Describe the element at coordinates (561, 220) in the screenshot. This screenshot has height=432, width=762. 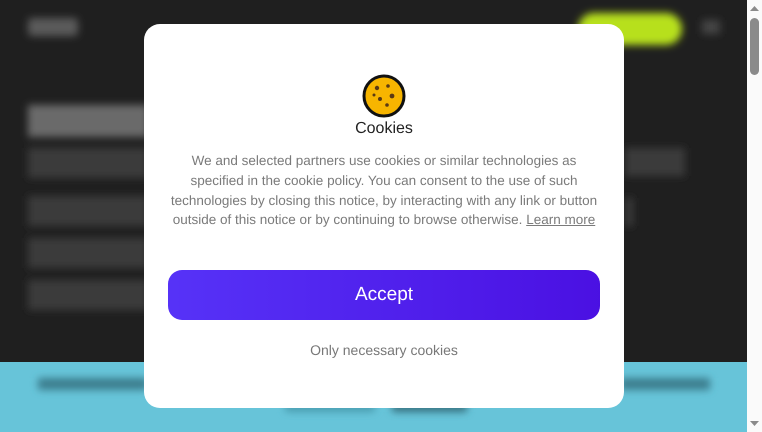
I see `learn-more-link: Learn more` at that location.